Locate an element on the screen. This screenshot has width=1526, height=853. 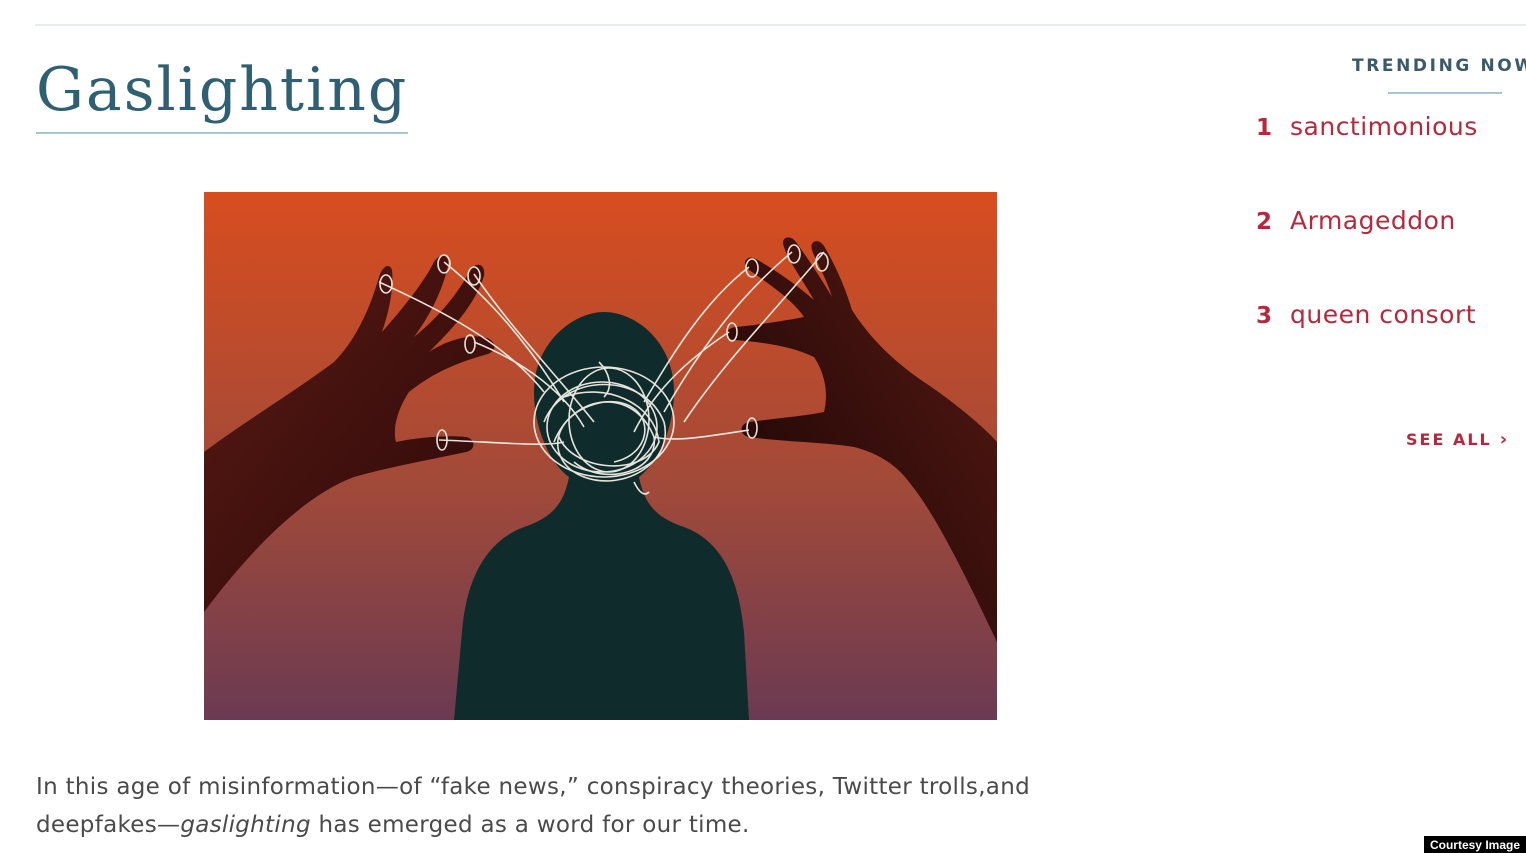
trending-item-3: 3 queen consort is located at coordinates (1366, 320).